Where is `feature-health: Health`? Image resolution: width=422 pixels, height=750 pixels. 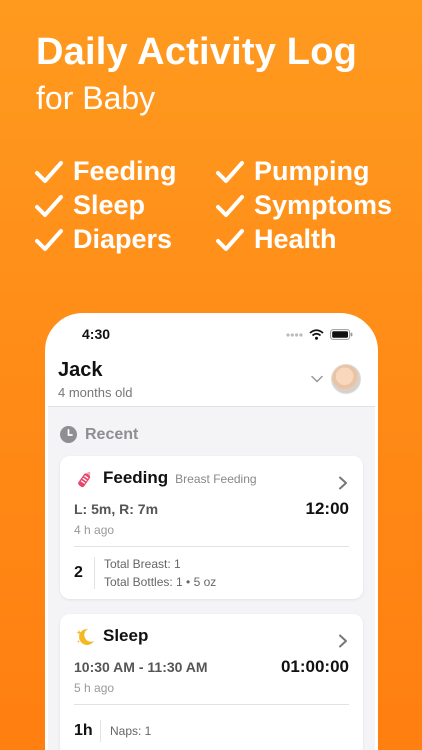 feature-health: Health is located at coordinates (314, 239).